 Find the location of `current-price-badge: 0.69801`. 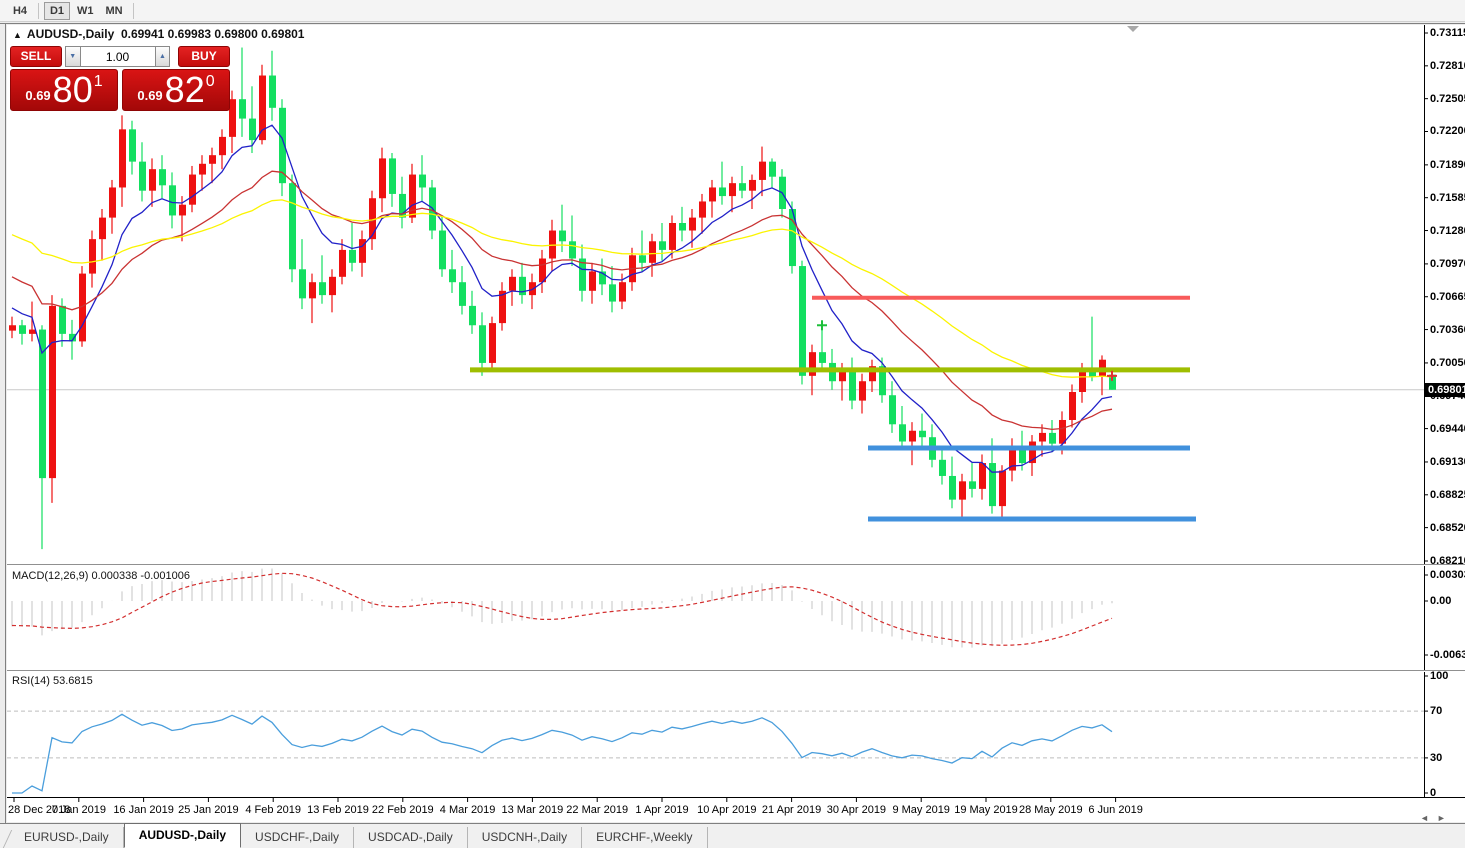

current-price-badge: 0.69801 is located at coordinates (1445, 389).